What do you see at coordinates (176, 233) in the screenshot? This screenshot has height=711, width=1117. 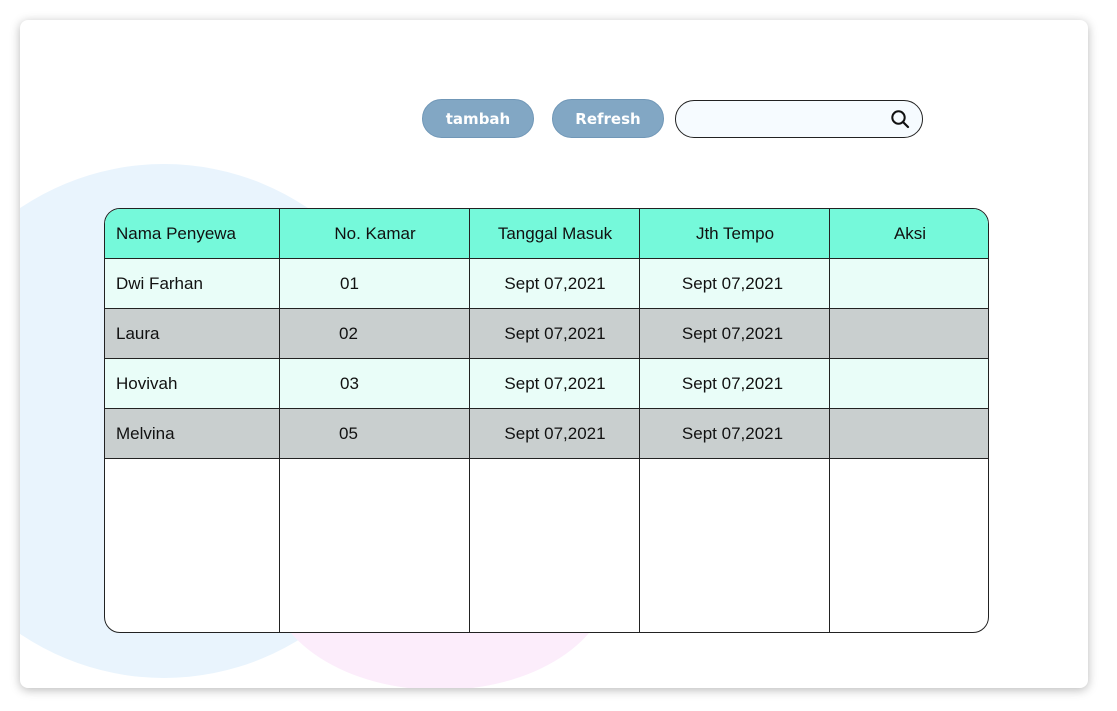 I see `header-nama-penyewa: Nama Penyewa` at bounding box center [176, 233].